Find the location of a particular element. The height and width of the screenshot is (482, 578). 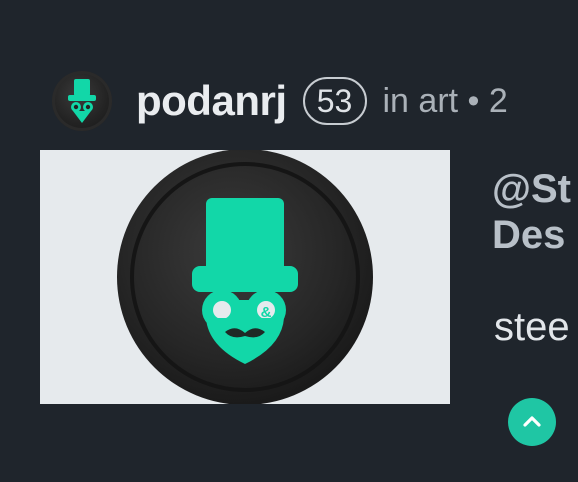

post-header: podanrj 53 in art • 2 is located at coordinates (280, 101).